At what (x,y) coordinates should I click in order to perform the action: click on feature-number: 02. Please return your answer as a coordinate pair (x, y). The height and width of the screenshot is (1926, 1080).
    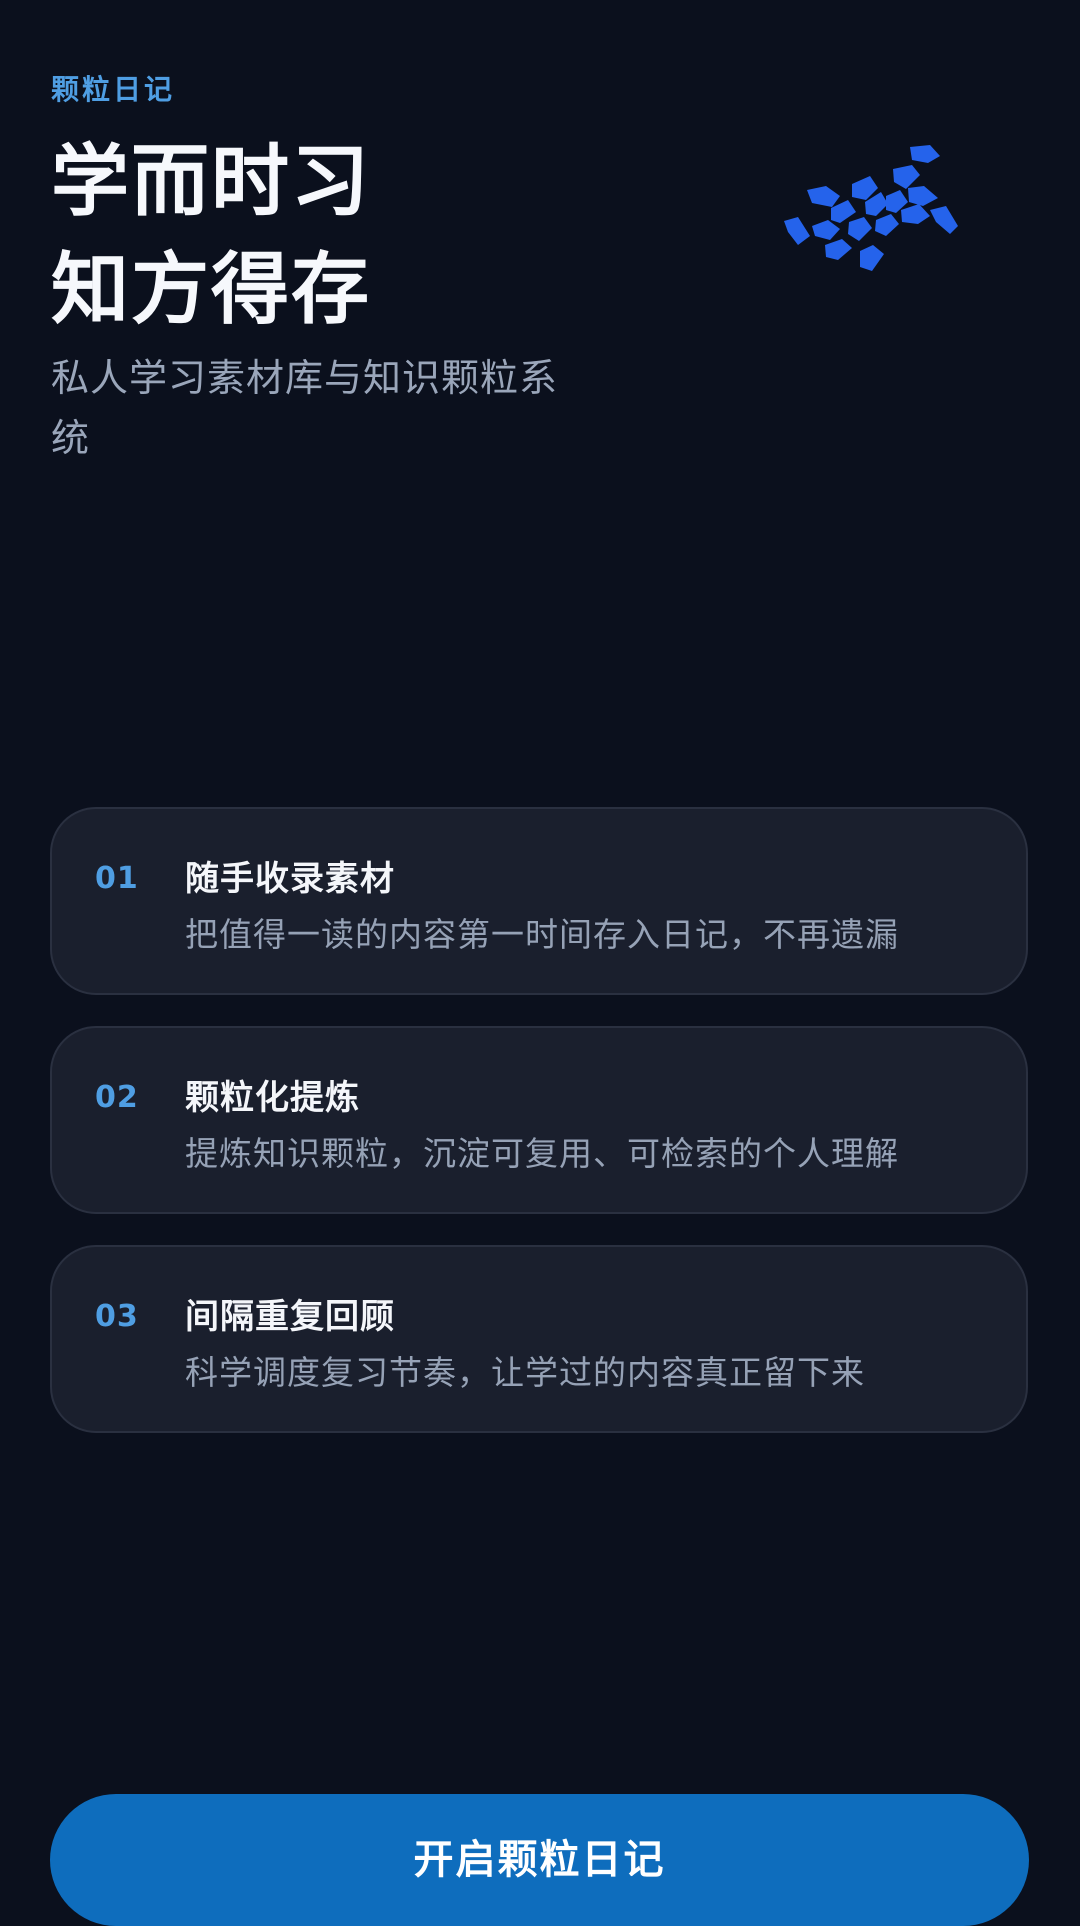
    Looking at the image, I should click on (117, 1097).